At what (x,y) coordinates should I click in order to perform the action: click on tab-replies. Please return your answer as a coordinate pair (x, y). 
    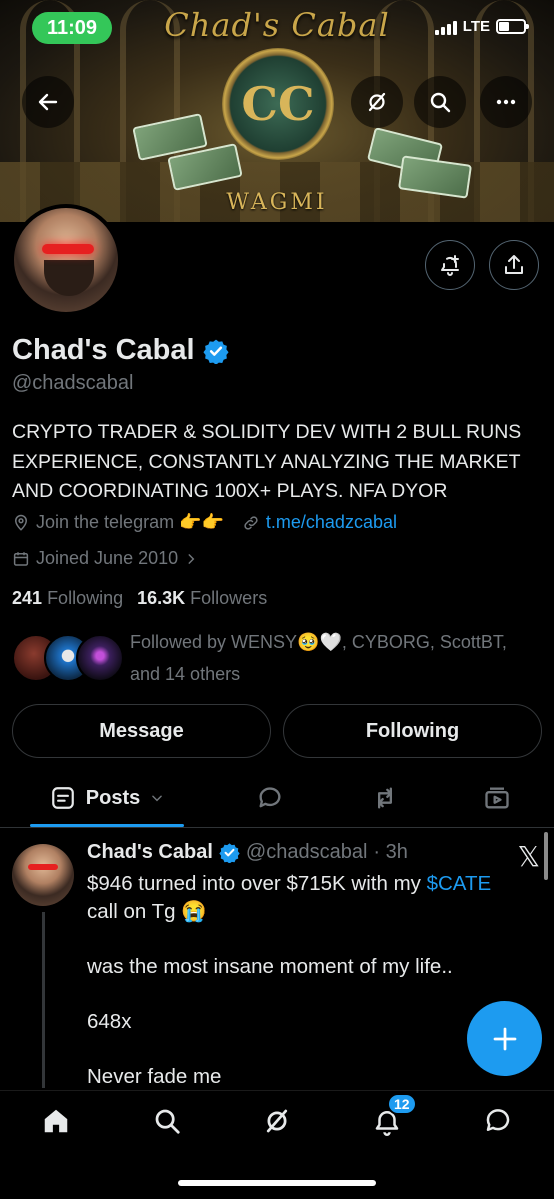
    Looking at the image, I should click on (270, 798).